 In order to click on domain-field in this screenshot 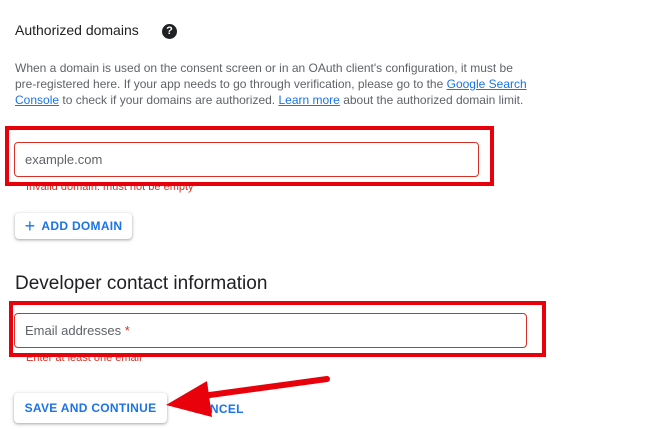, I will do `click(246, 159)`.